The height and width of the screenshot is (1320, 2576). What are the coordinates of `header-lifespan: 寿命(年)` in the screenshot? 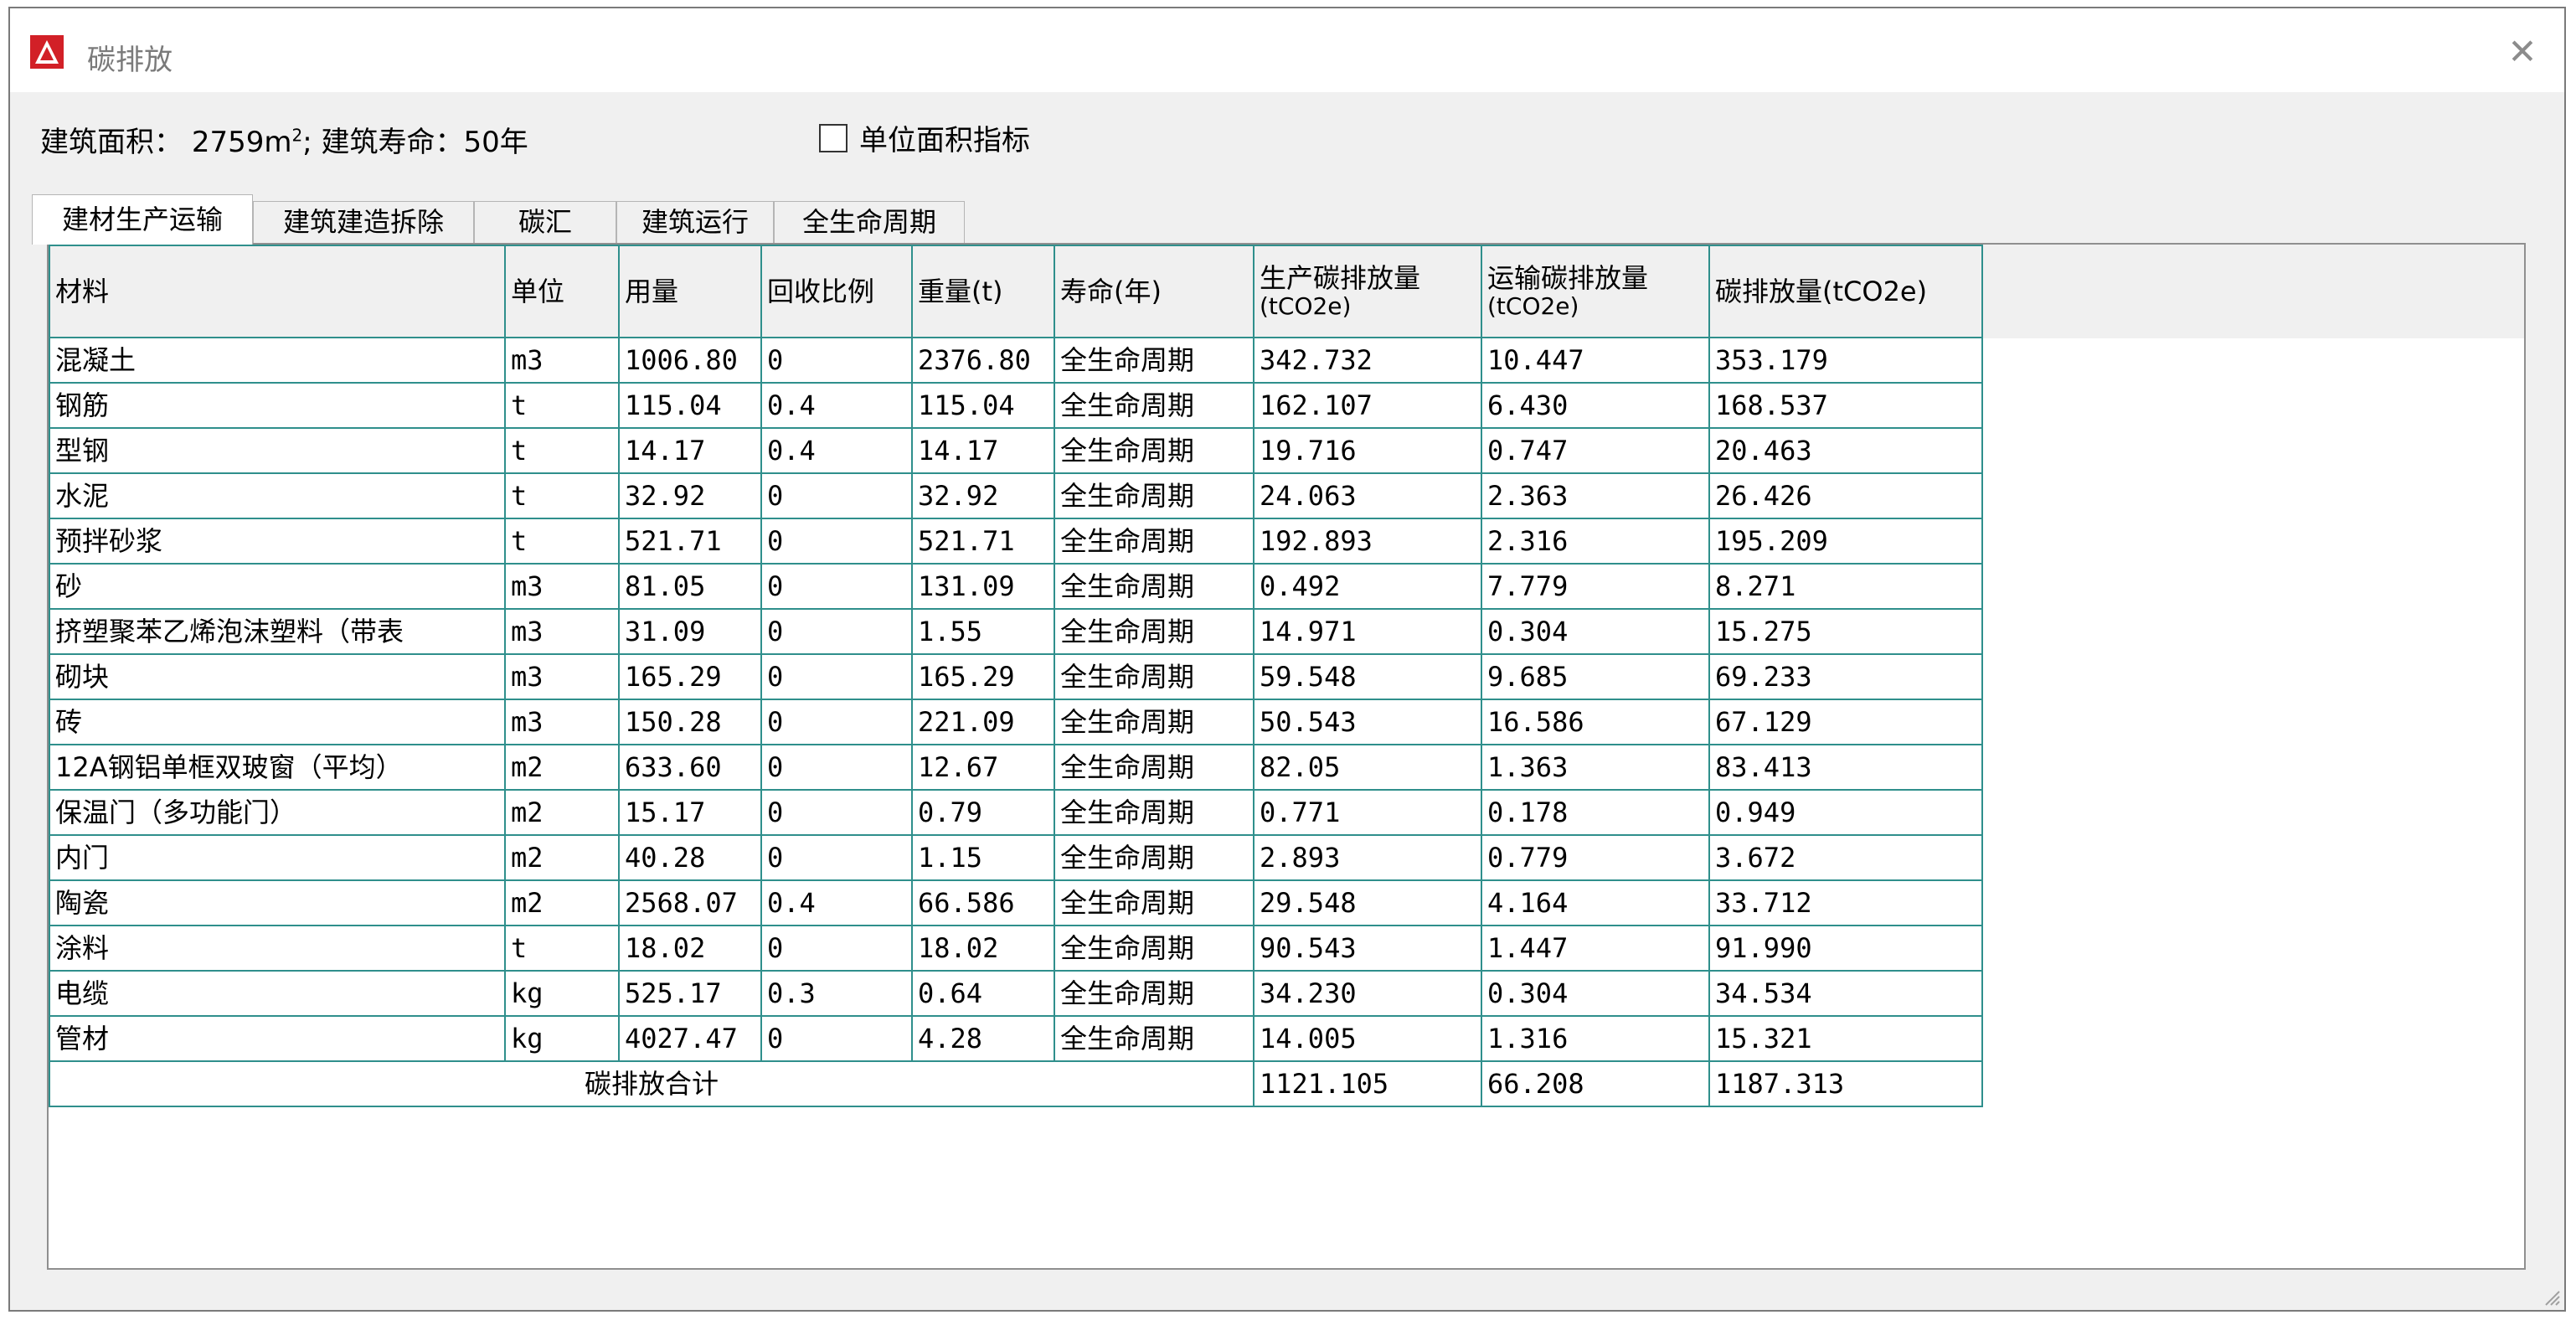 It's located at (1154, 291).